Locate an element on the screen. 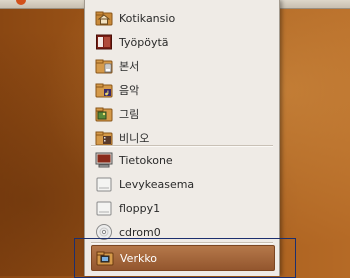  menu-item-floppy1: floppy1 is located at coordinates (182, 208).